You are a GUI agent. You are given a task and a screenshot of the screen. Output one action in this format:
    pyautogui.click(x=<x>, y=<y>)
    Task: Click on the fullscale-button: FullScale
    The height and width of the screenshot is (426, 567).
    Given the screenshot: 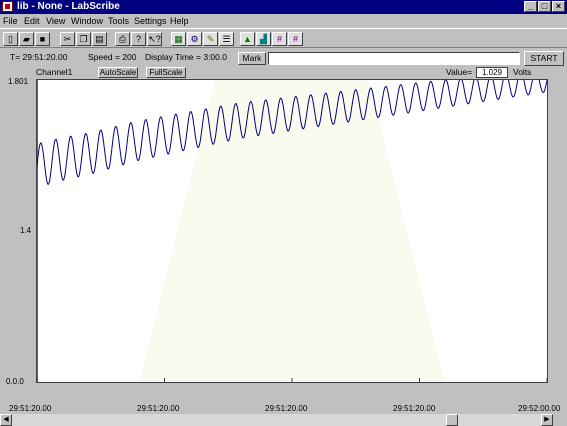 What is the action you would take?
    pyautogui.click(x=166, y=72)
    